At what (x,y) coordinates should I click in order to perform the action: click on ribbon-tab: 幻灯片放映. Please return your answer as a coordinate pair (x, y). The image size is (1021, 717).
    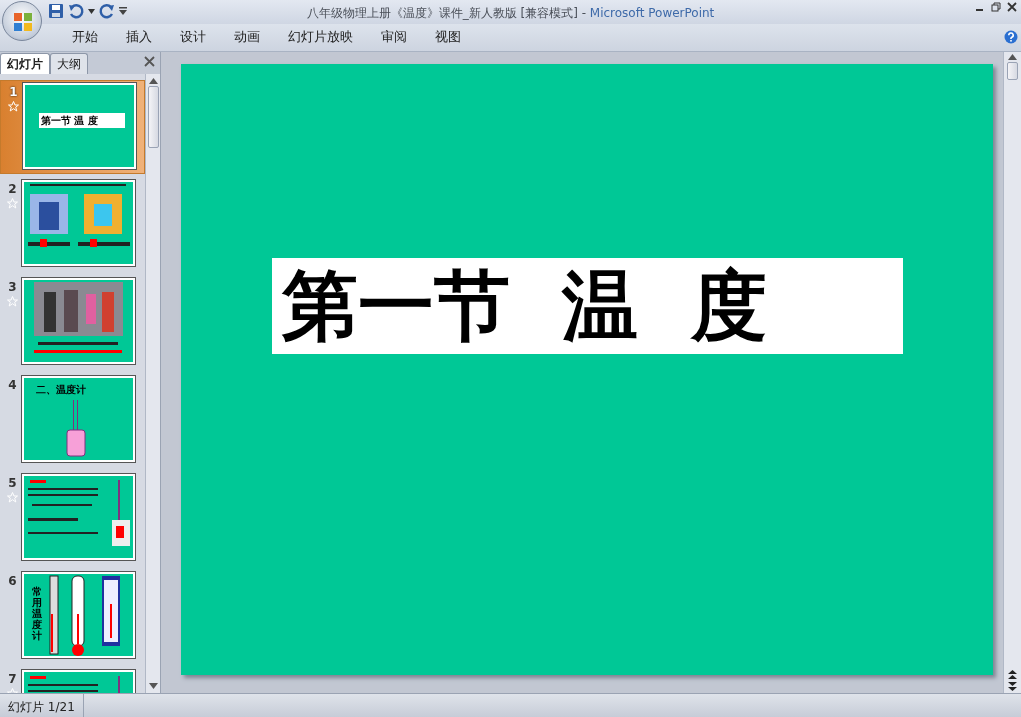
    Looking at the image, I should click on (320, 37).